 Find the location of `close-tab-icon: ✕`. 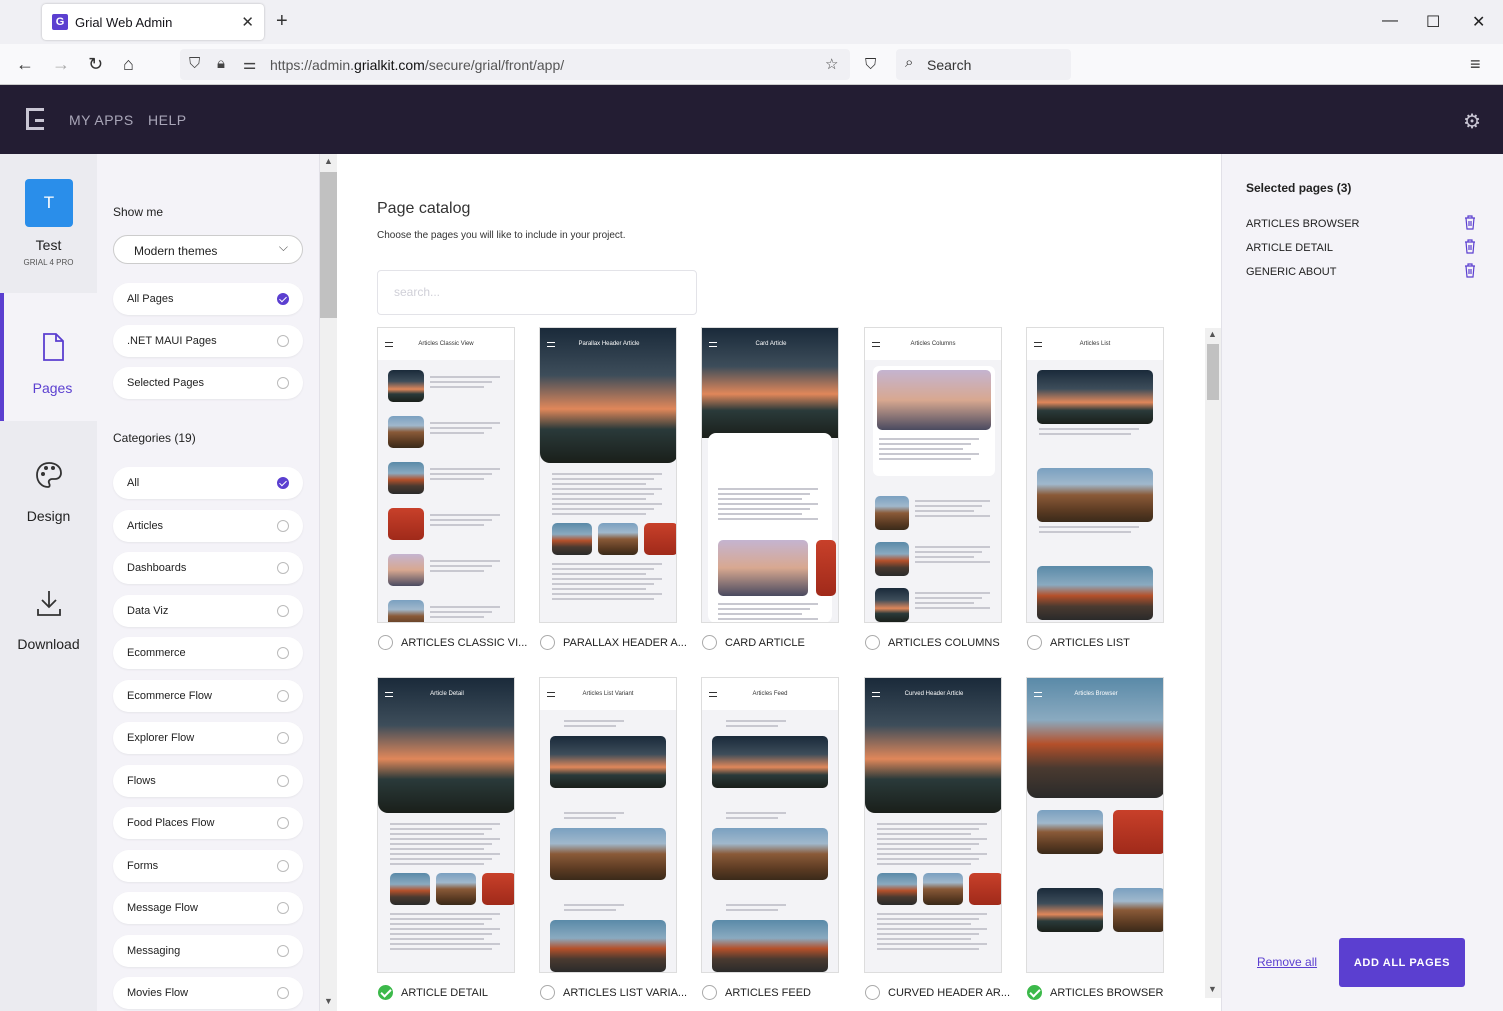

close-tab-icon: ✕ is located at coordinates (247, 22).